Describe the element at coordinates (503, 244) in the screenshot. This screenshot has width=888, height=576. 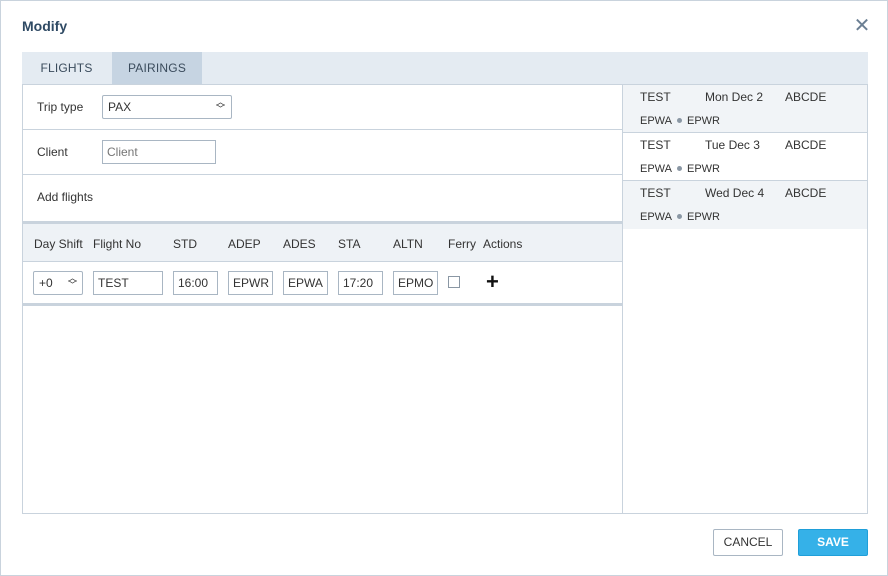
I see `header-actions: Actions` at that location.